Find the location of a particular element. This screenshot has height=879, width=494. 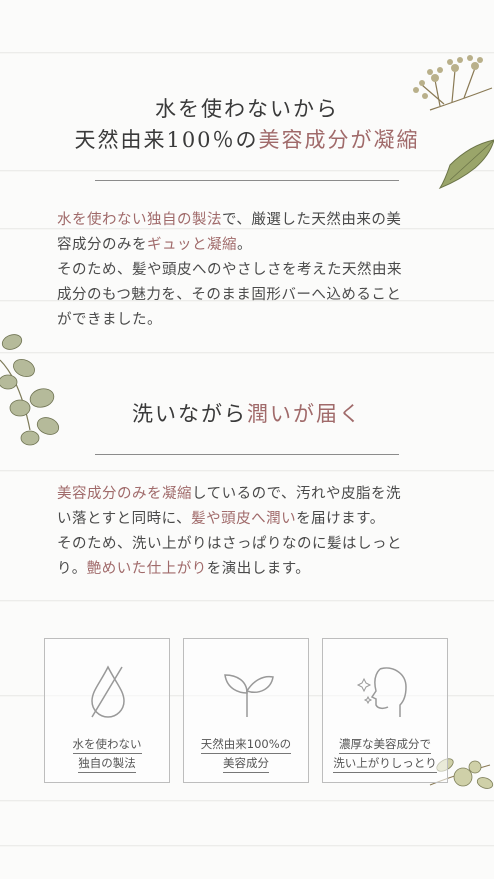

highlight-text: 水を使わない独自の製法 is located at coordinates (139, 220).